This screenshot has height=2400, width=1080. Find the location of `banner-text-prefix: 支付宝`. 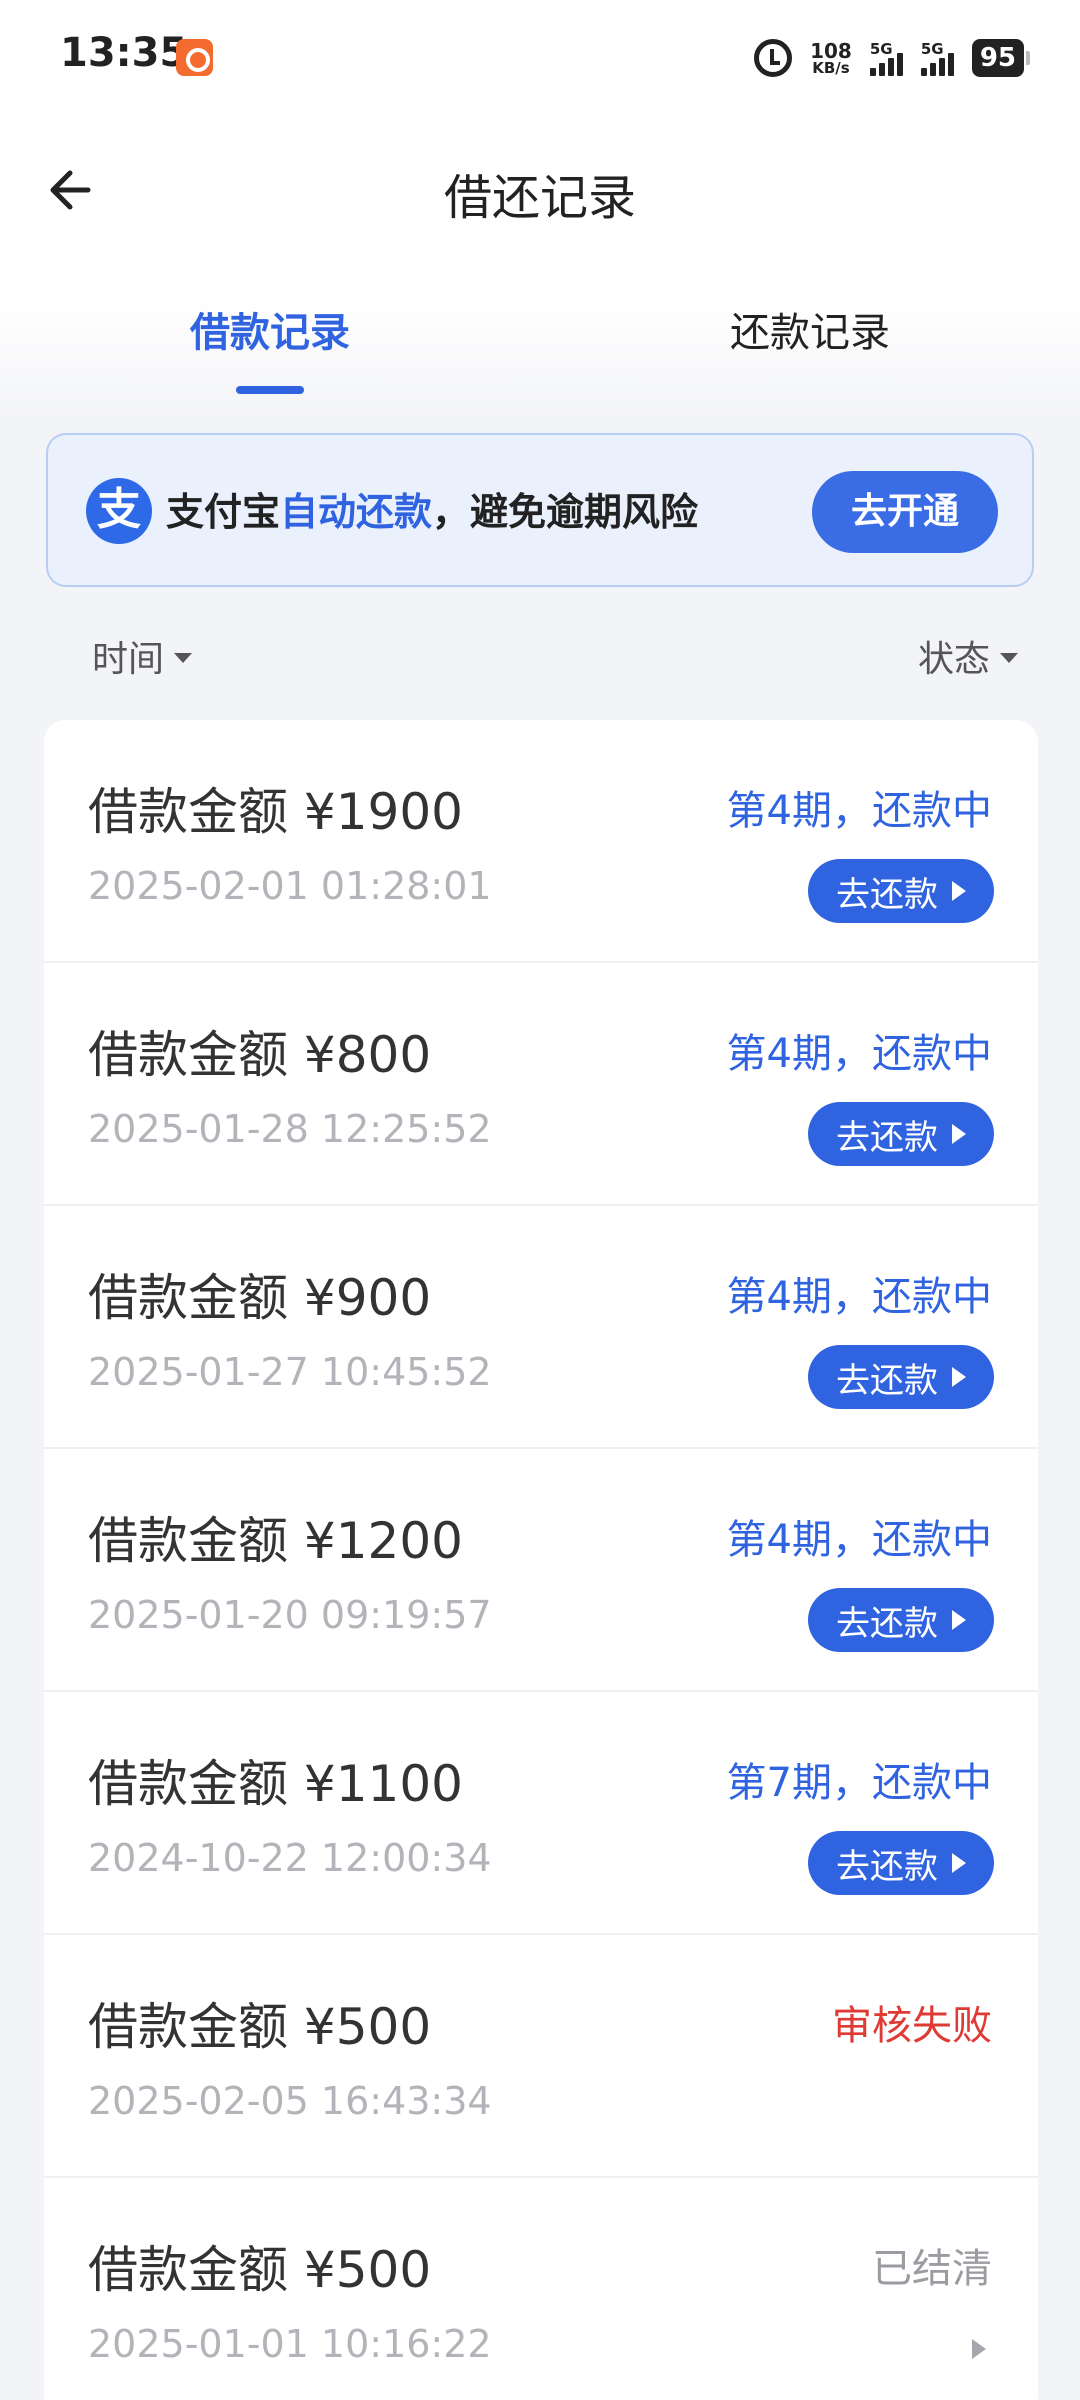

banner-text-prefix: 支付宝 is located at coordinates (223, 512).